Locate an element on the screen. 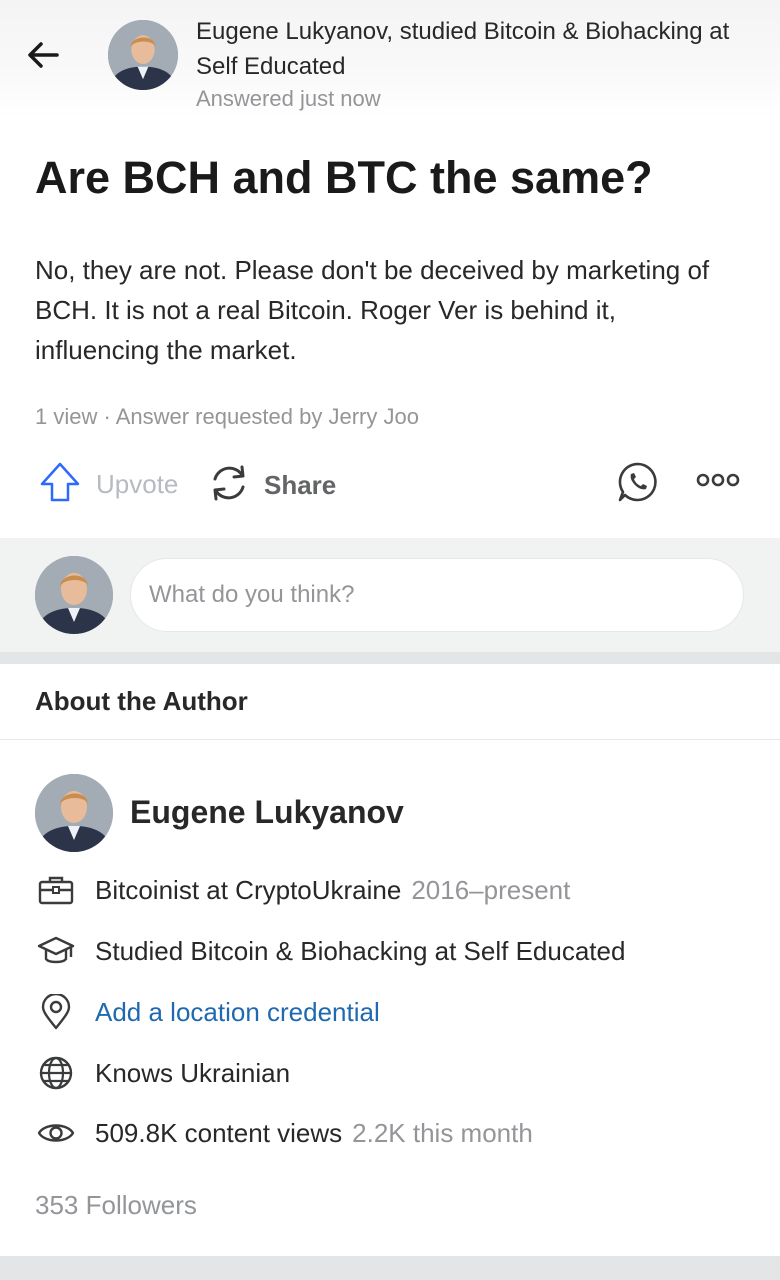 The image size is (780, 1280). credential-employment: Bitcoinist at CryptoUkraine 2016–present is located at coordinates (395, 890).